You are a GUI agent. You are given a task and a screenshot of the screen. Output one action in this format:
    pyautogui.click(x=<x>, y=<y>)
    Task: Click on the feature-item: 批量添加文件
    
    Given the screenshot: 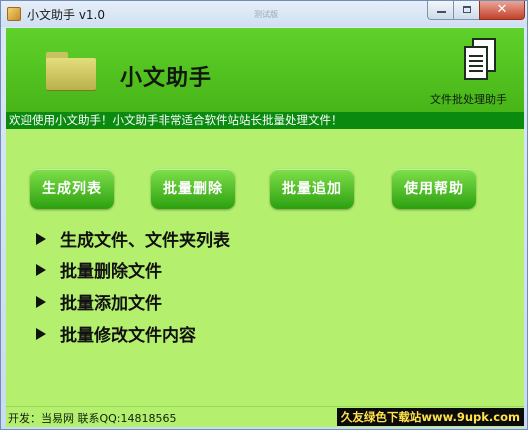 What is the action you would take?
    pyautogui.click(x=99, y=304)
    